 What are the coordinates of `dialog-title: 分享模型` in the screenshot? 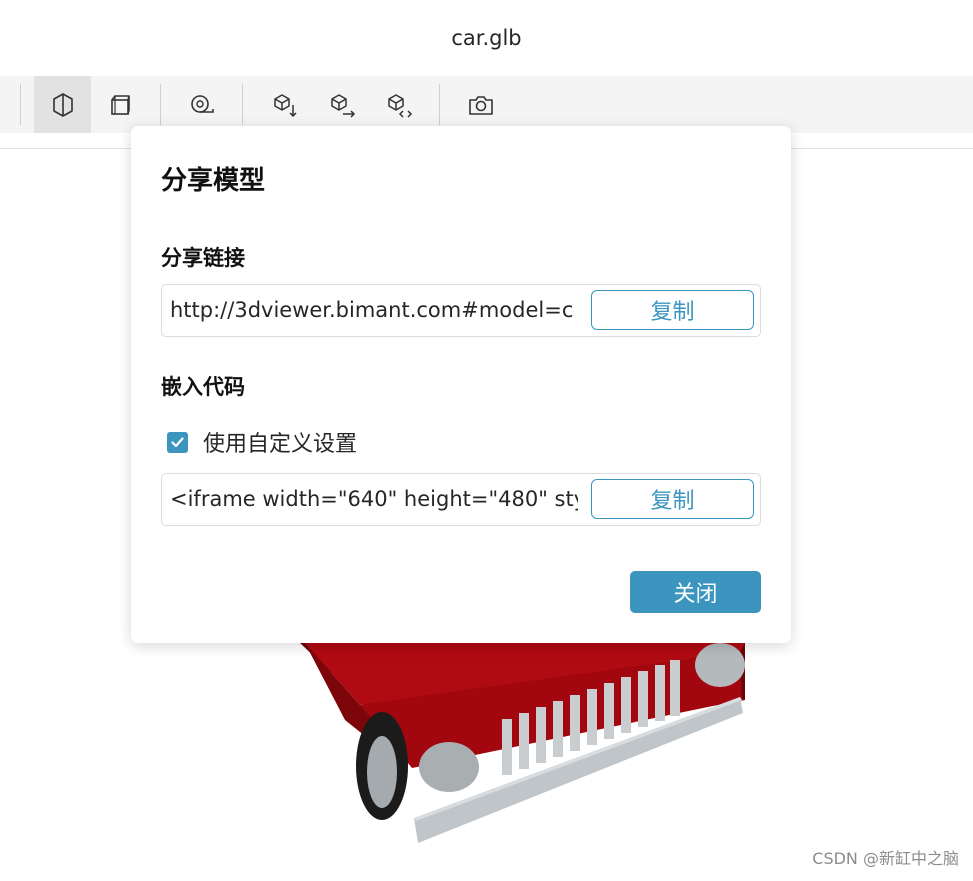 It's located at (213, 181).